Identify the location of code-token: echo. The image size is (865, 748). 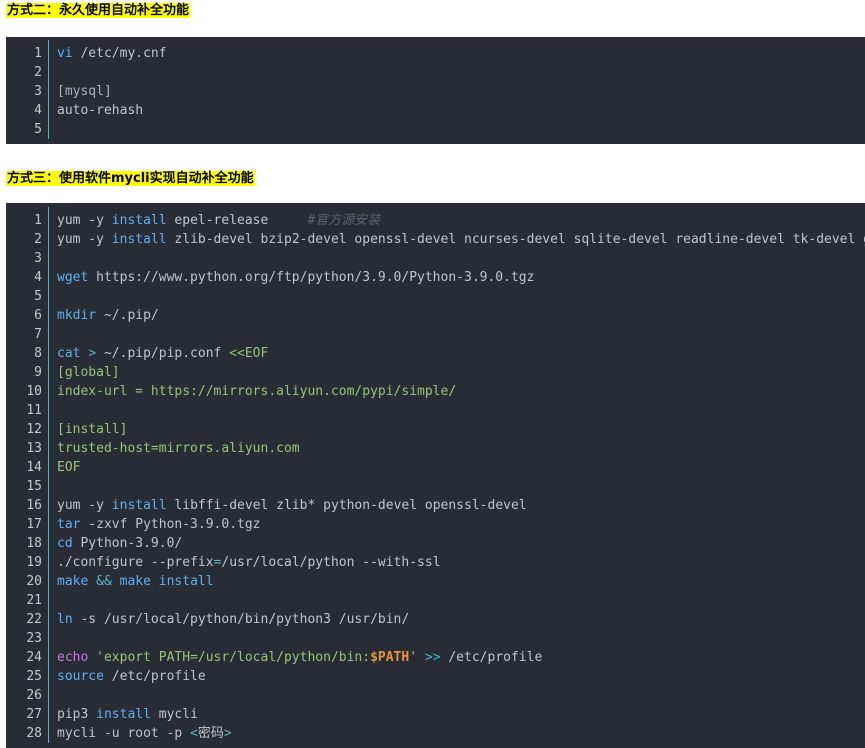
(73, 657).